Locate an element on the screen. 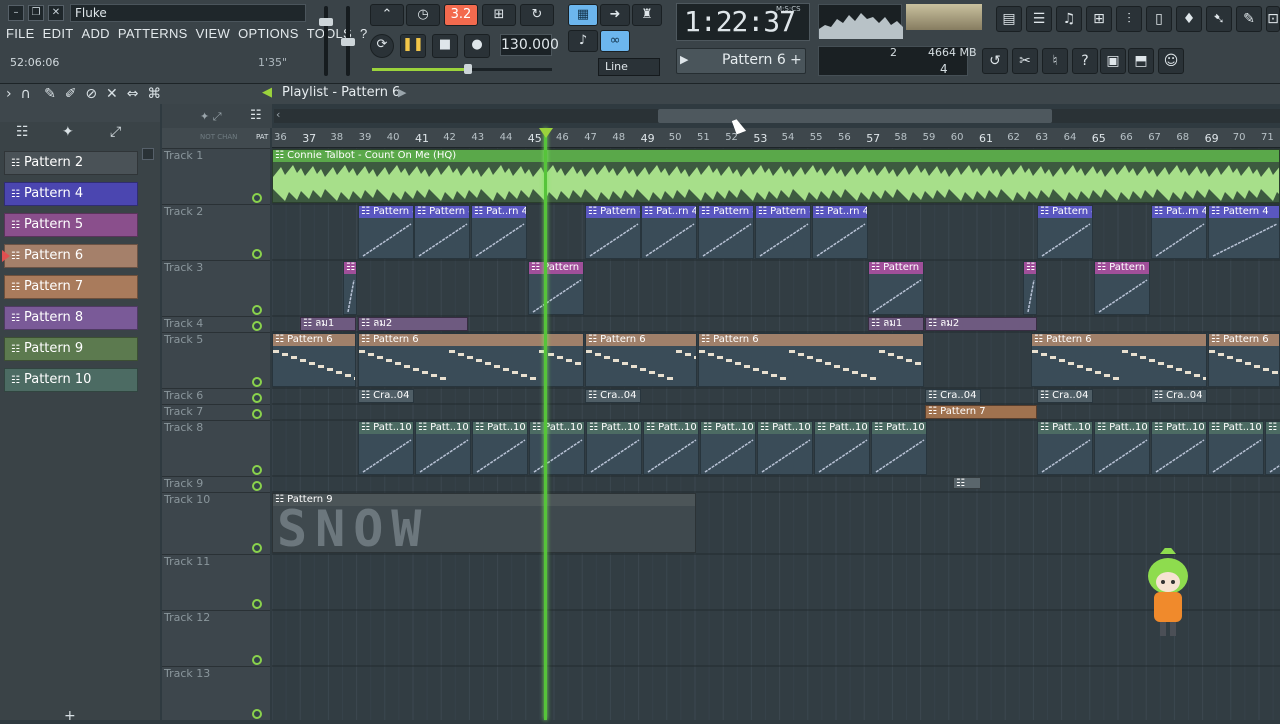 This screenshot has width=1280, height=724. typing-keyboard-icon: ▦ is located at coordinates (583, 15).